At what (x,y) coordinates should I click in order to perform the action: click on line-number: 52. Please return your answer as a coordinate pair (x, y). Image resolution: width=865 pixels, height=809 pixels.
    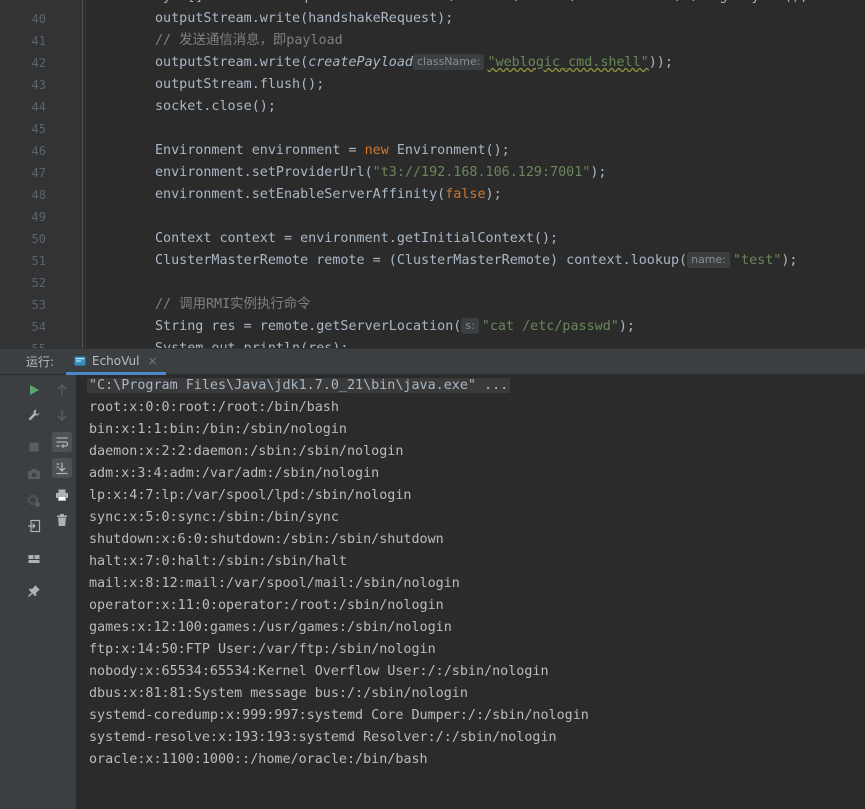
    Looking at the image, I should click on (38, 283).